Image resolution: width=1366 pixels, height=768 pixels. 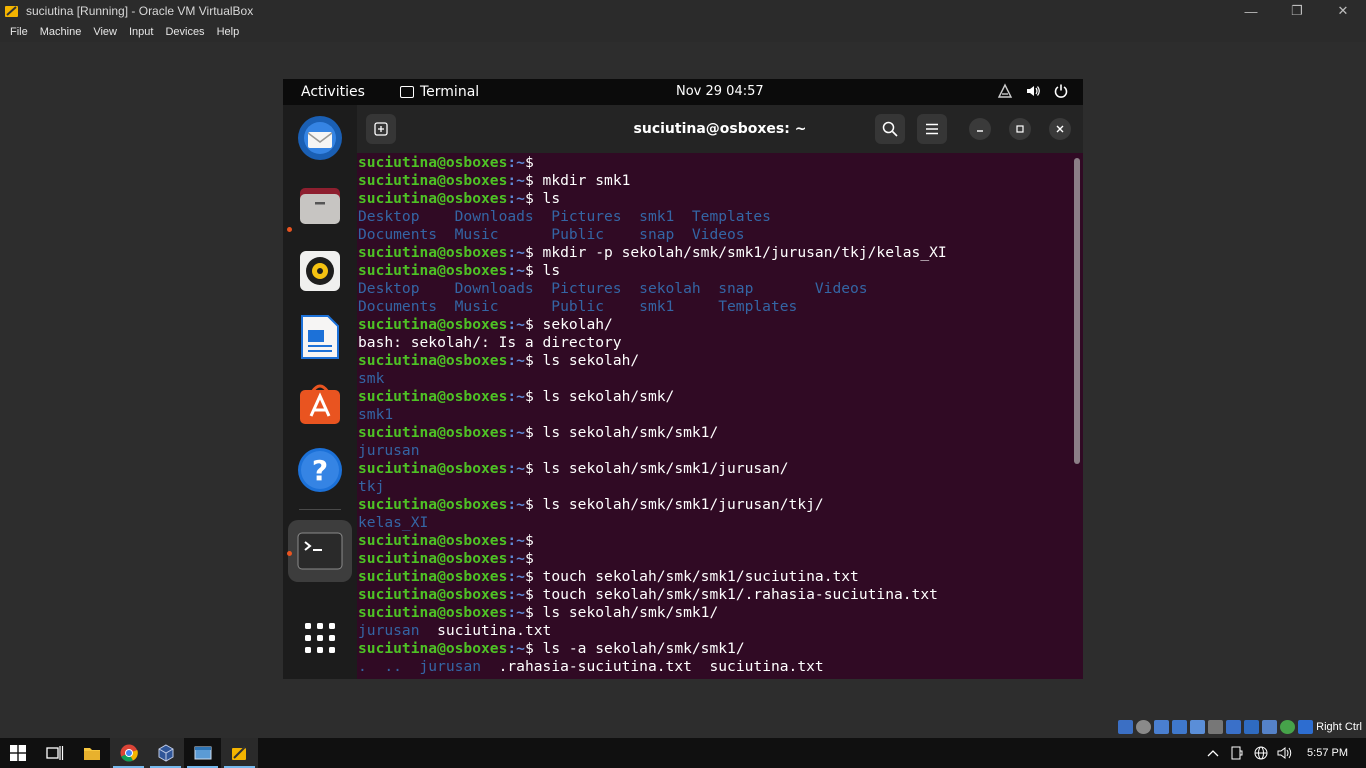 I want to click on taskbar-virtualbox-vm, so click(x=239, y=753).